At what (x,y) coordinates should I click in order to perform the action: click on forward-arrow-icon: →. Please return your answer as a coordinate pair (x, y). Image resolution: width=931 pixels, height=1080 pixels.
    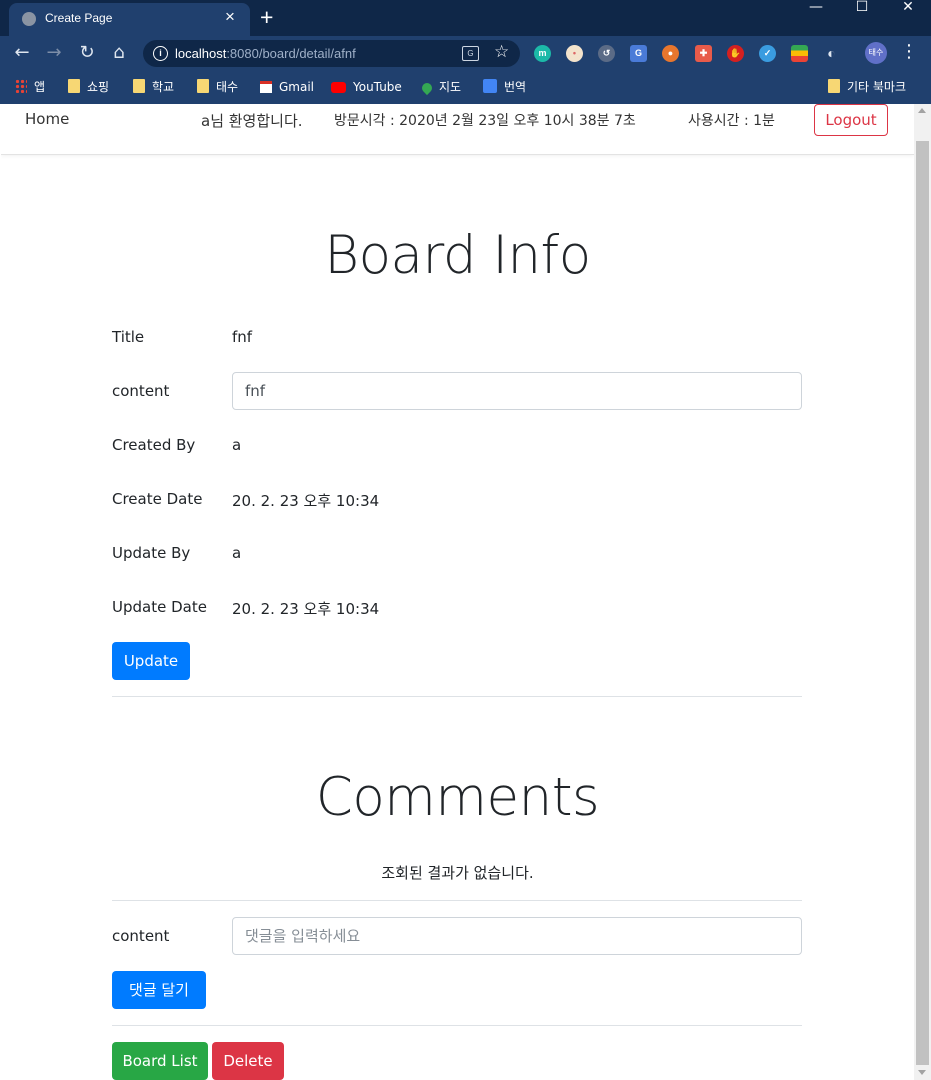
    Looking at the image, I should click on (54, 53).